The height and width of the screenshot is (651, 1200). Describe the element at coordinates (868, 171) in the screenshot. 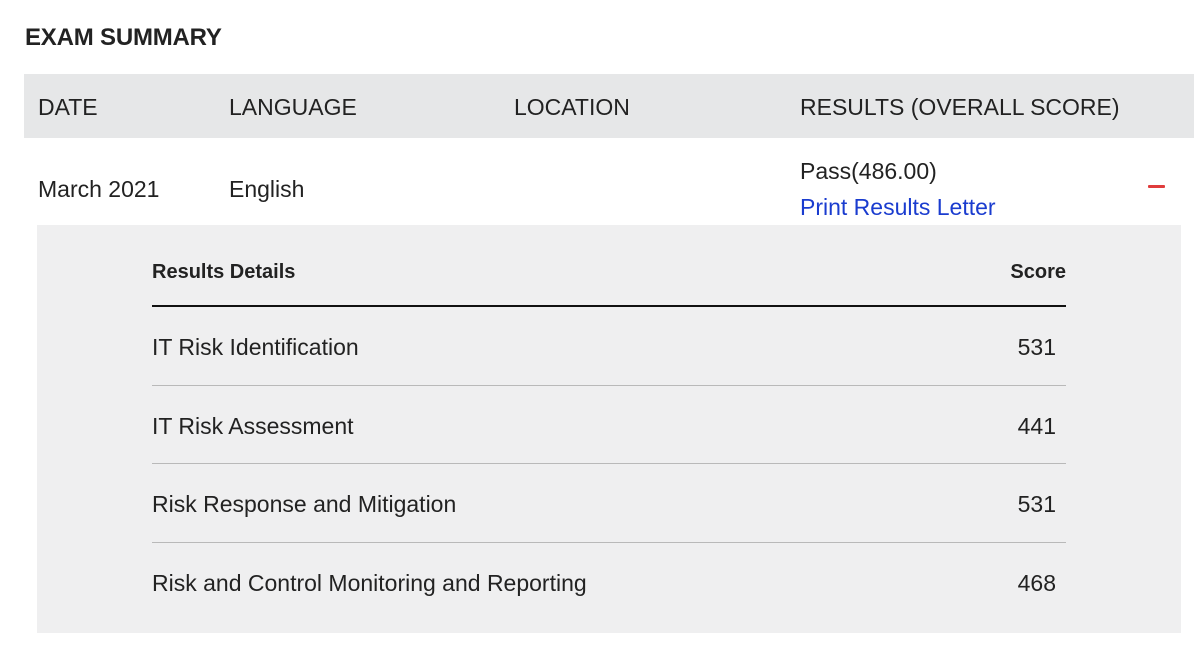

I see `exam-result: Pass(486.00)` at that location.